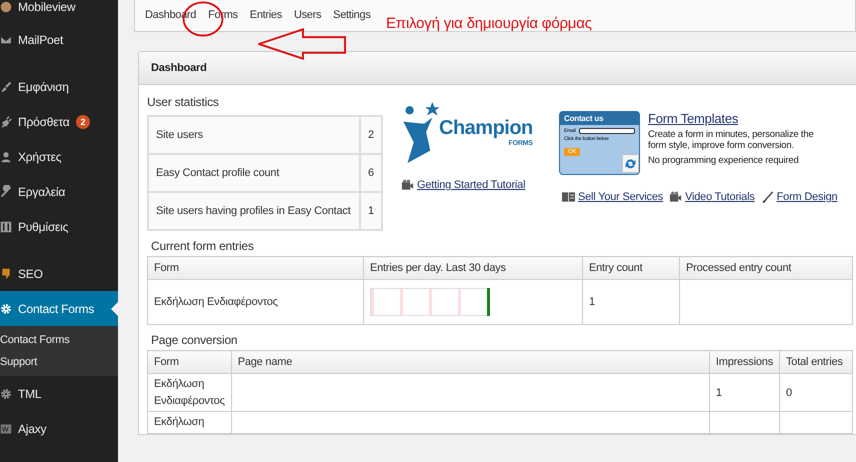 Image resolution: width=856 pixels, height=462 pixels. I want to click on form-templates-description: Create a form in minutes, personalize the form style, improve form conversion., so click(731, 140).